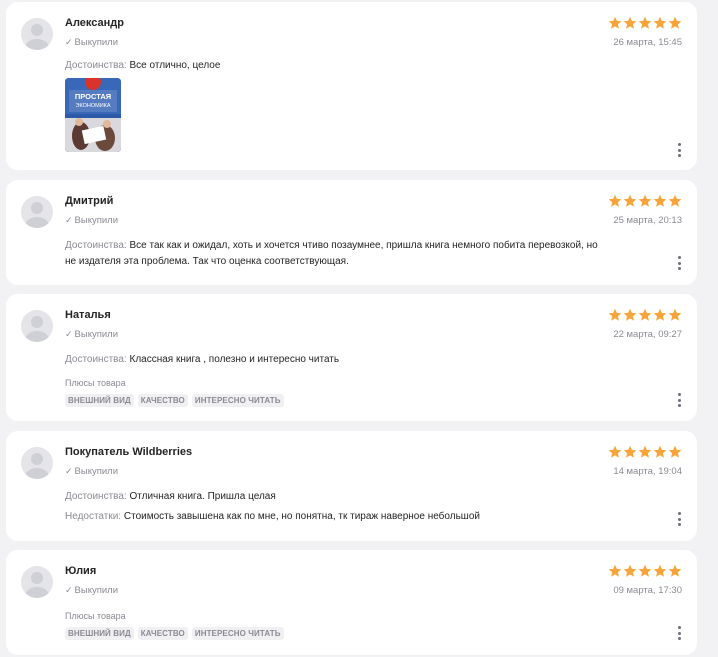  Describe the element at coordinates (93, 96) in the screenshot. I see `book-title-line1: ПРОСТАЯ` at that location.